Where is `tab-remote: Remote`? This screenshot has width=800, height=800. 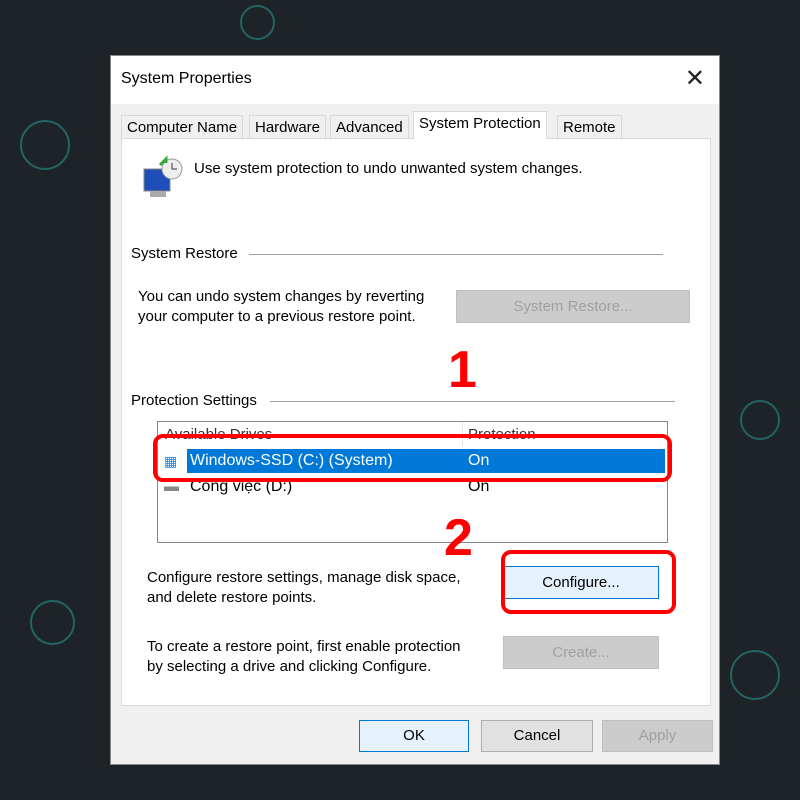
tab-remote: Remote is located at coordinates (589, 126).